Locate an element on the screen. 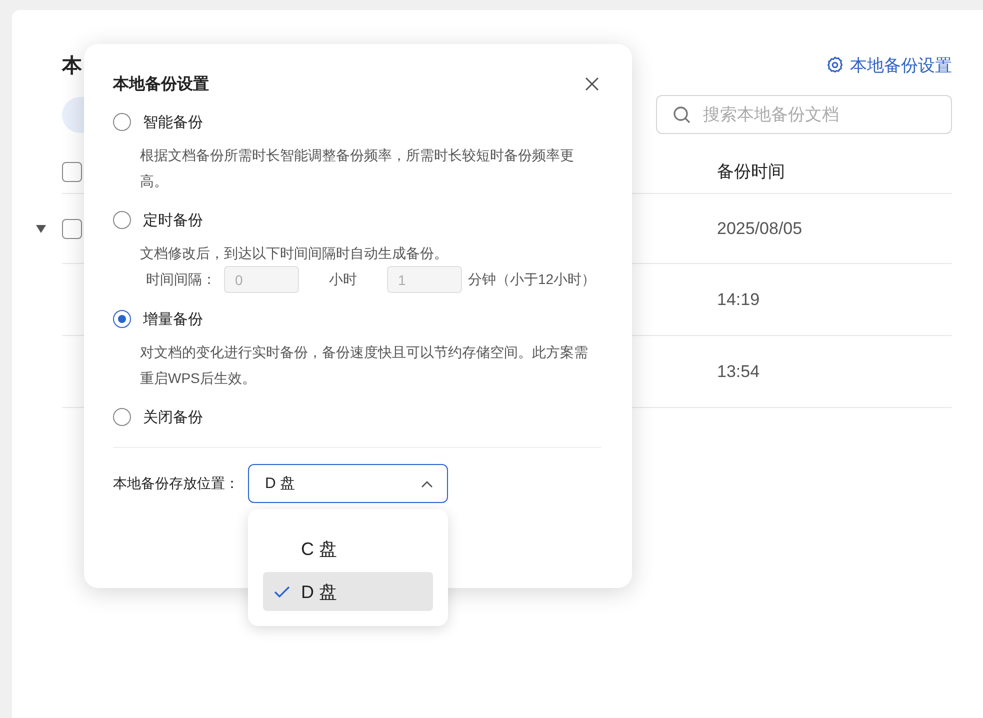 This screenshot has width=983, height=718. hours-unit: 小时 is located at coordinates (343, 279).